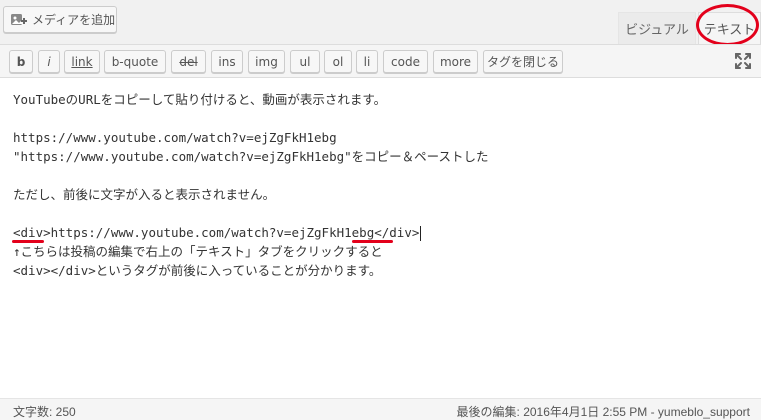  What do you see at coordinates (21, 61) in the screenshot?
I see `bold-button: b` at bounding box center [21, 61].